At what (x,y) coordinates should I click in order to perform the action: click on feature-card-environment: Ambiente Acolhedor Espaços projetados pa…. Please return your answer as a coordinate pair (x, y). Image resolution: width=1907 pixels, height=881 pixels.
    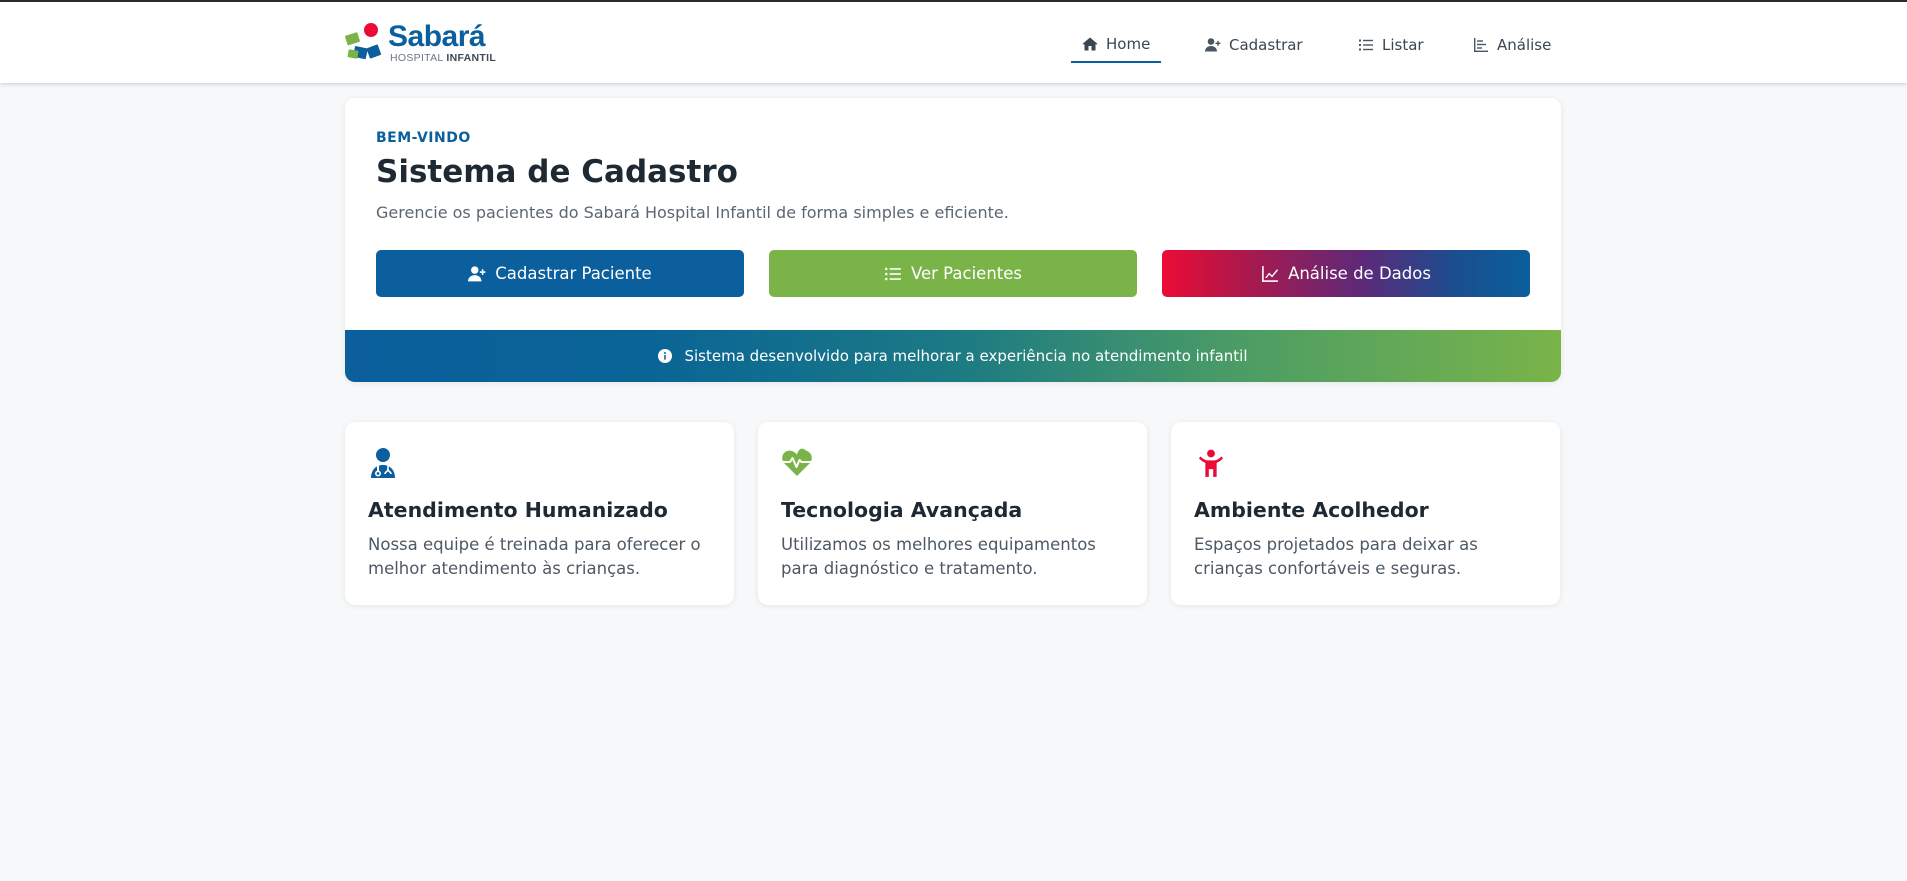
    Looking at the image, I should click on (1365, 513).